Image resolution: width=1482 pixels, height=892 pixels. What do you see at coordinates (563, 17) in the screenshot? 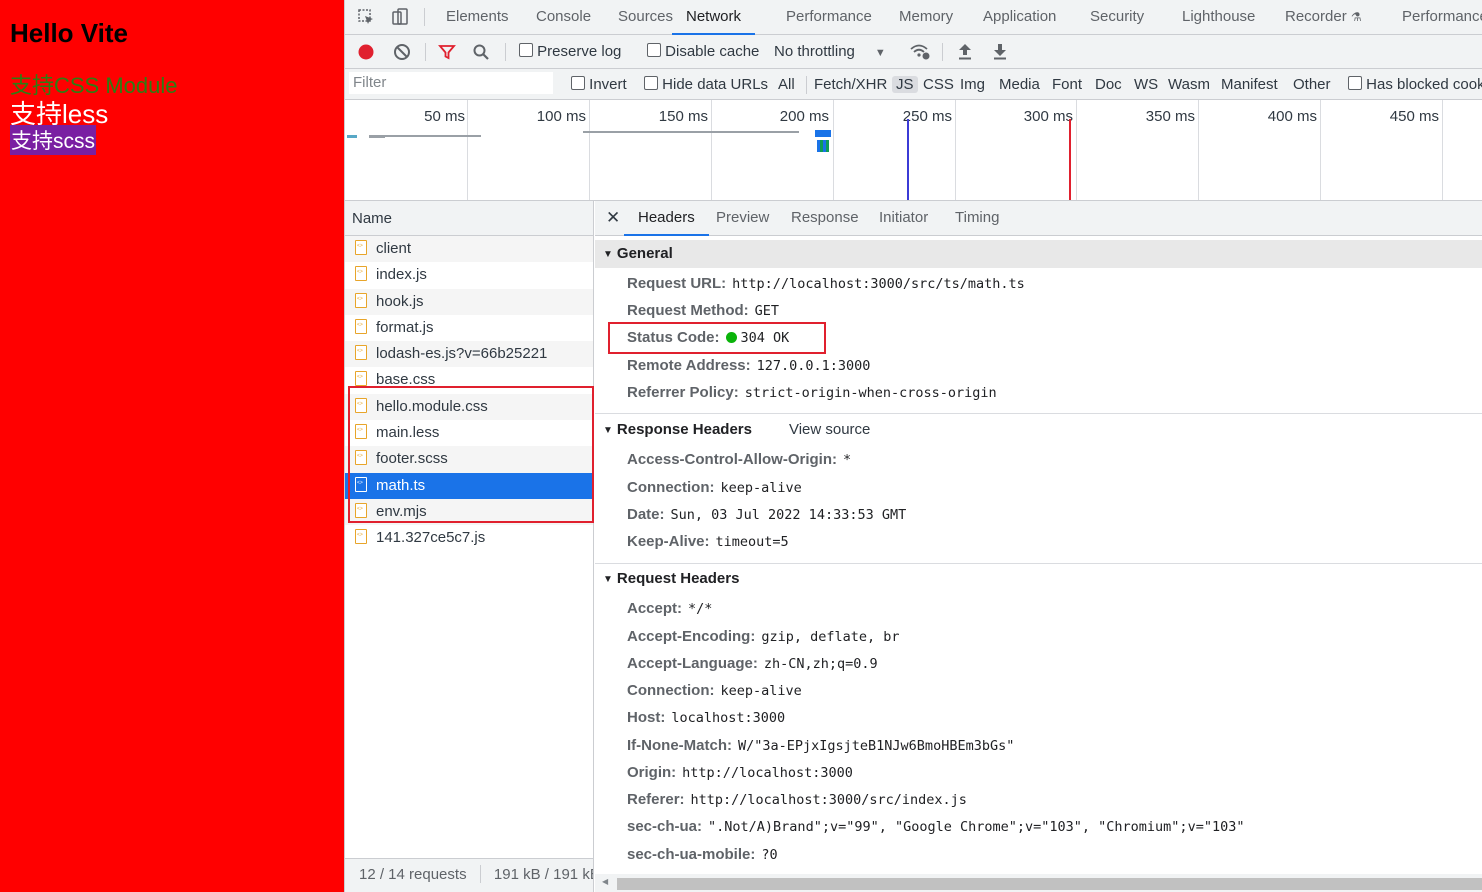
I see `tab-console: Console` at bounding box center [563, 17].